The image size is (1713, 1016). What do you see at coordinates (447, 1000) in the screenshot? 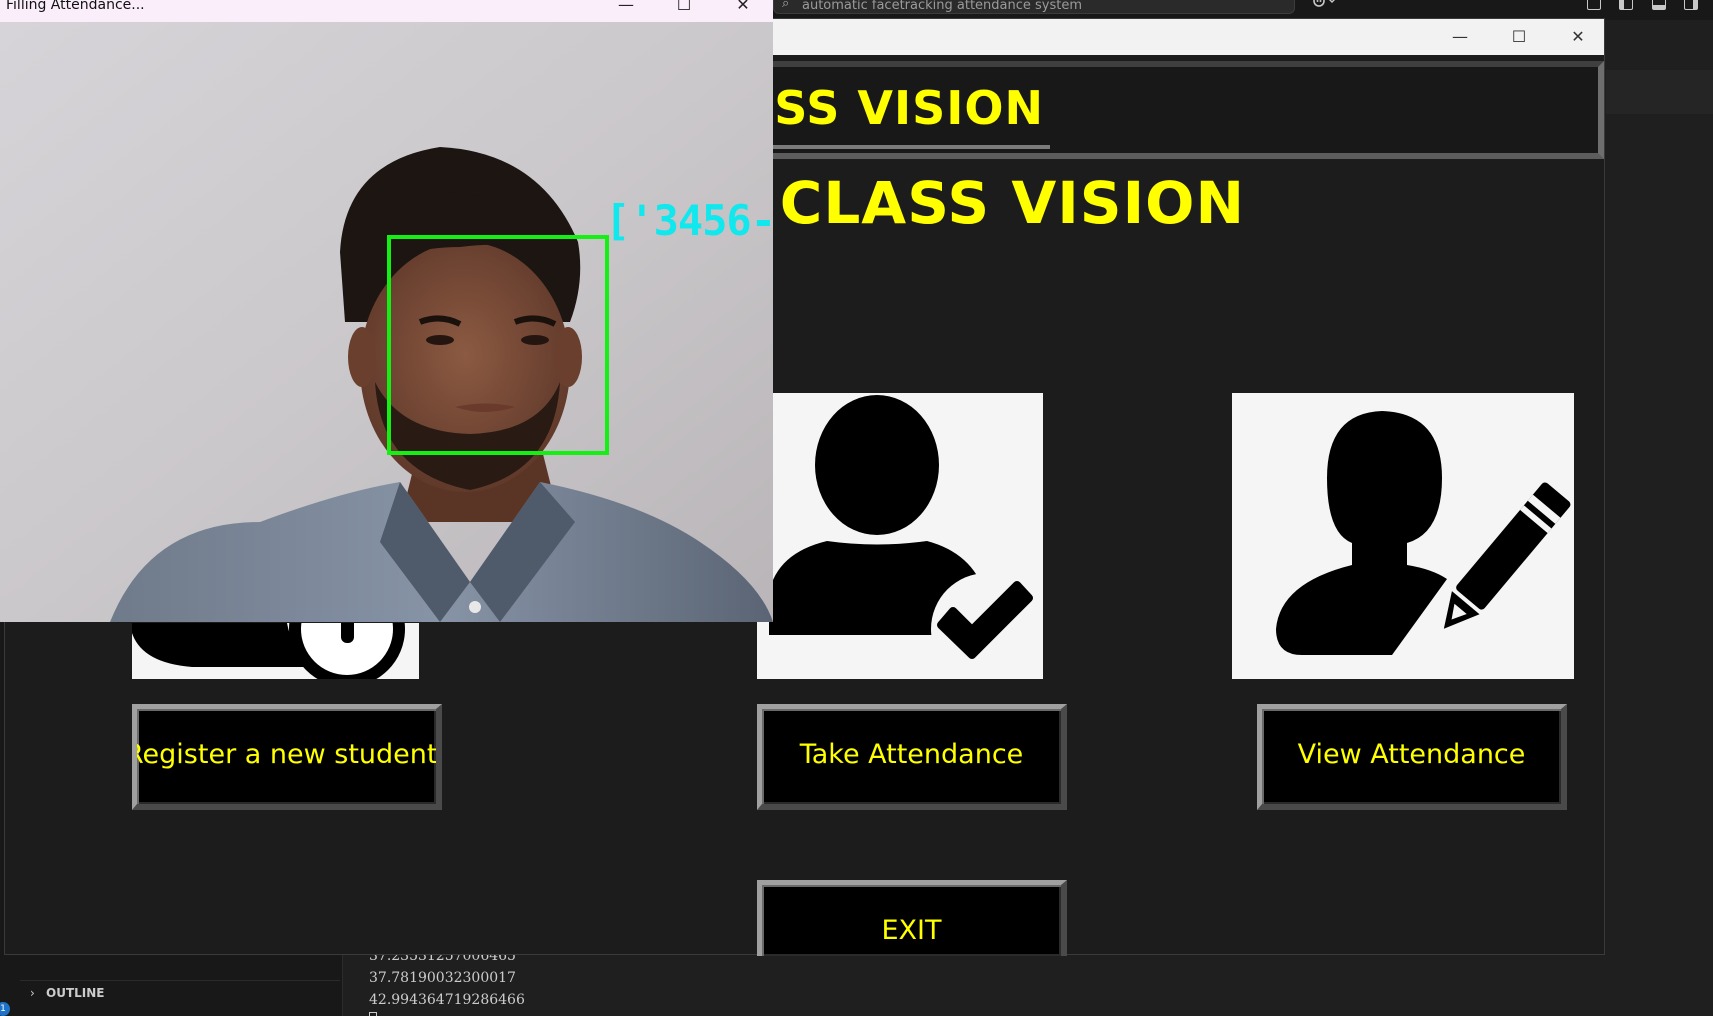
I see `terminal-line: 42.994364719286466` at bounding box center [447, 1000].